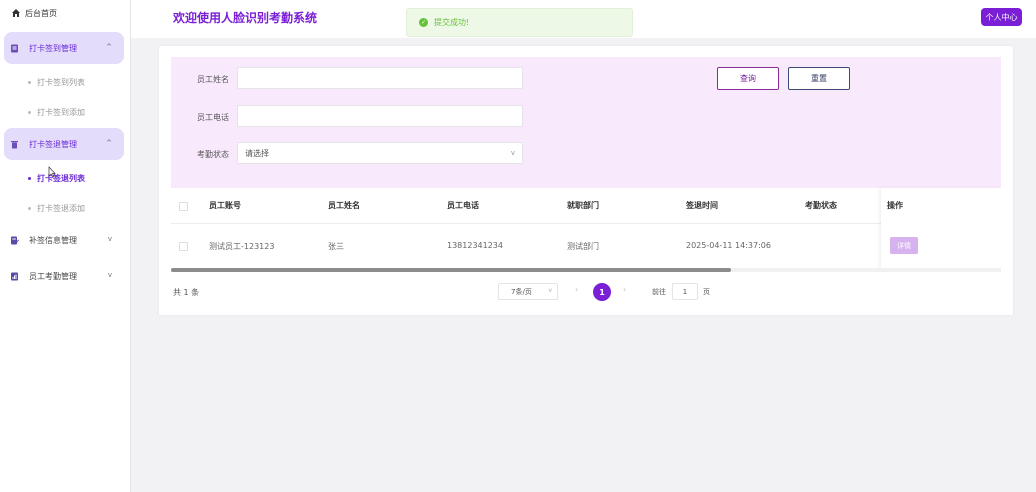  I want to click on page-size-select: 7条/页 v, so click(528, 291).